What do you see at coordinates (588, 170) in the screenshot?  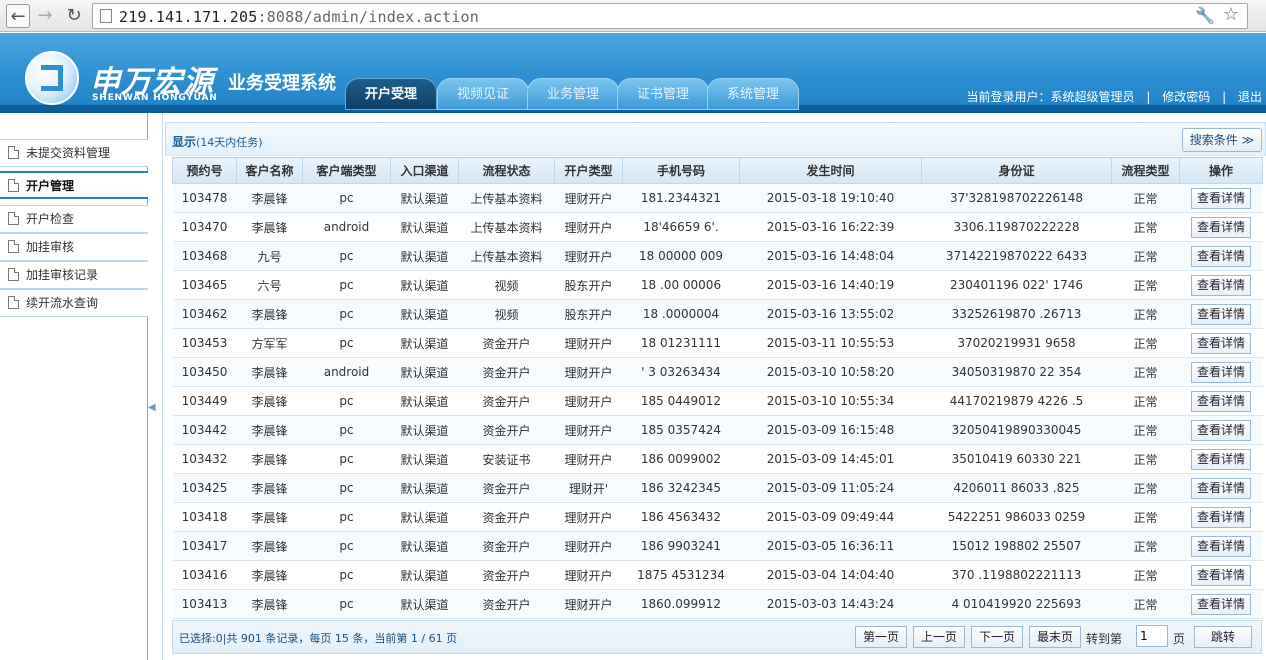 I see `column-header: 开户类型` at bounding box center [588, 170].